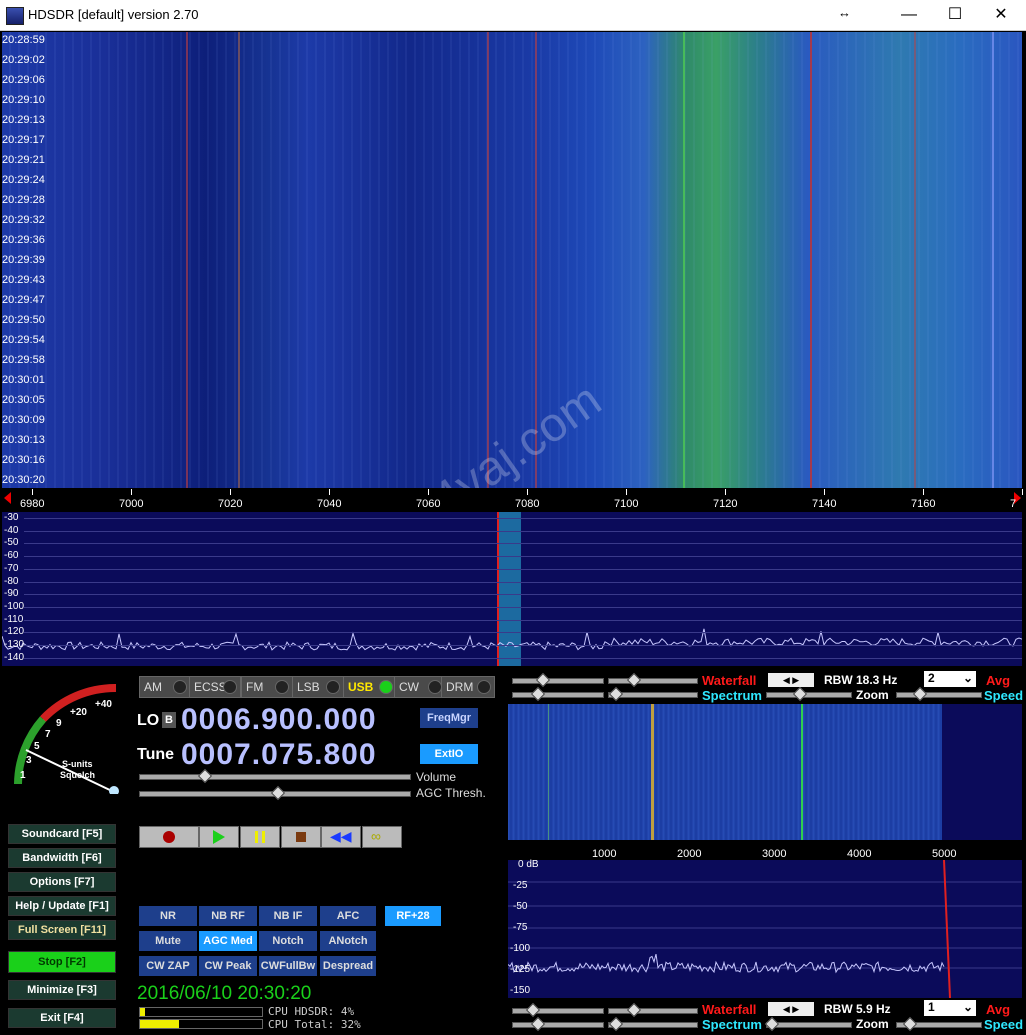 The width and height of the screenshot is (1026, 1035). What do you see at coordinates (931, 1007) in the screenshot?
I see `avg2-value: 1` at bounding box center [931, 1007].